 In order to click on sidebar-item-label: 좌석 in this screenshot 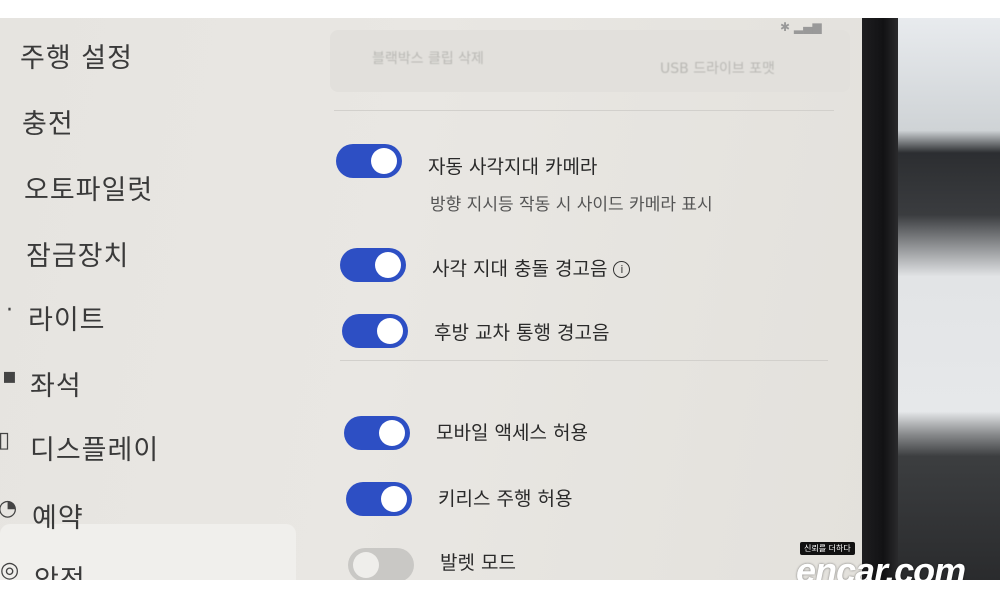, I will do `click(56, 386)`.